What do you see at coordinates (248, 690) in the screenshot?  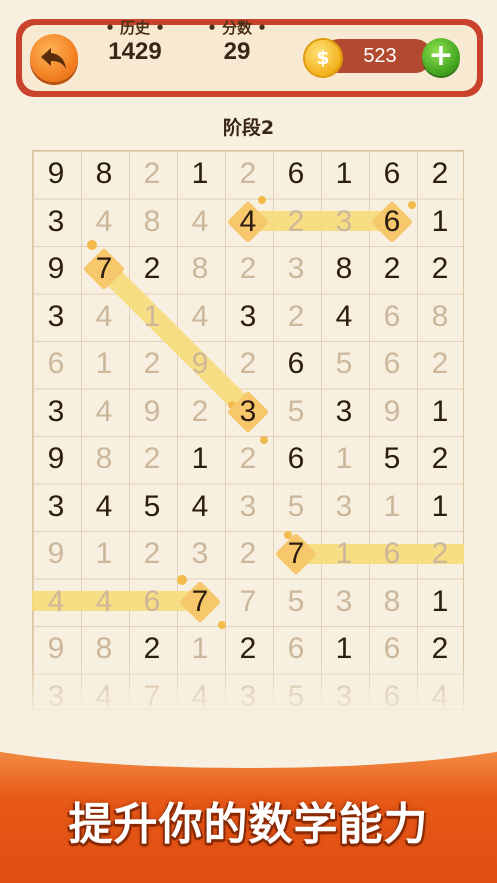 I see `board-fade` at bounding box center [248, 690].